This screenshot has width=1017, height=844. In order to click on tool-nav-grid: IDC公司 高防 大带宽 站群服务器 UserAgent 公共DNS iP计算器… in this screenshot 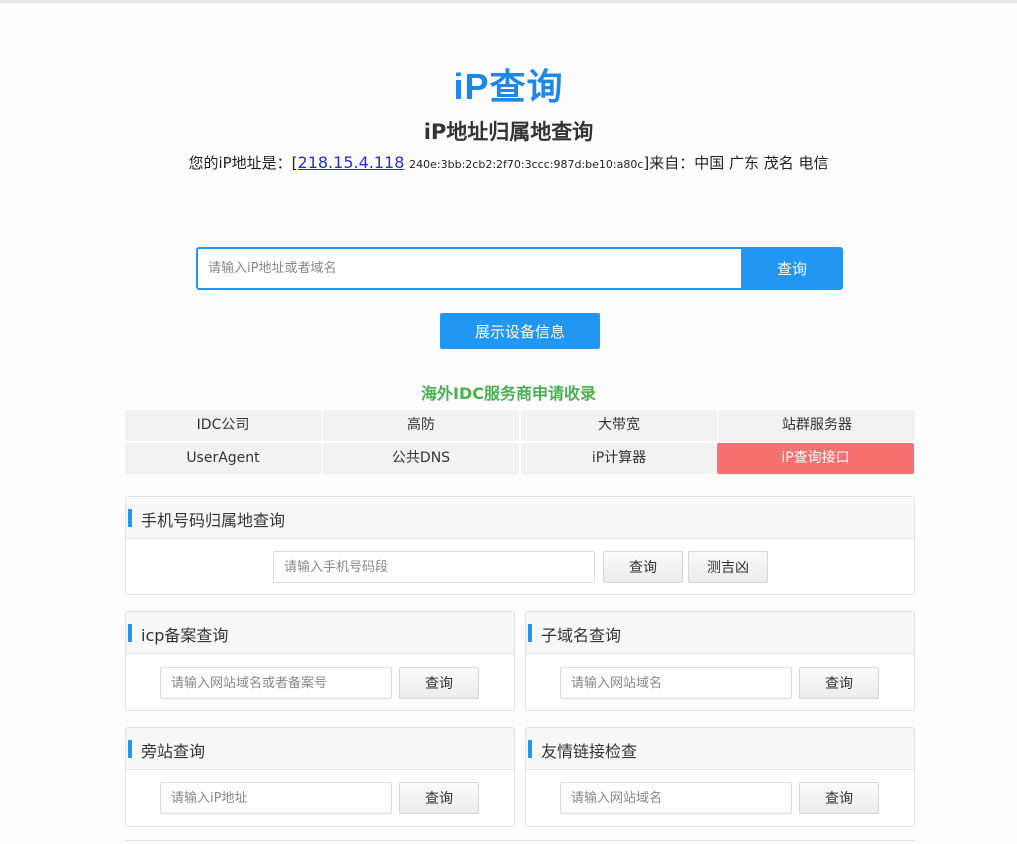, I will do `click(520, 442)`.